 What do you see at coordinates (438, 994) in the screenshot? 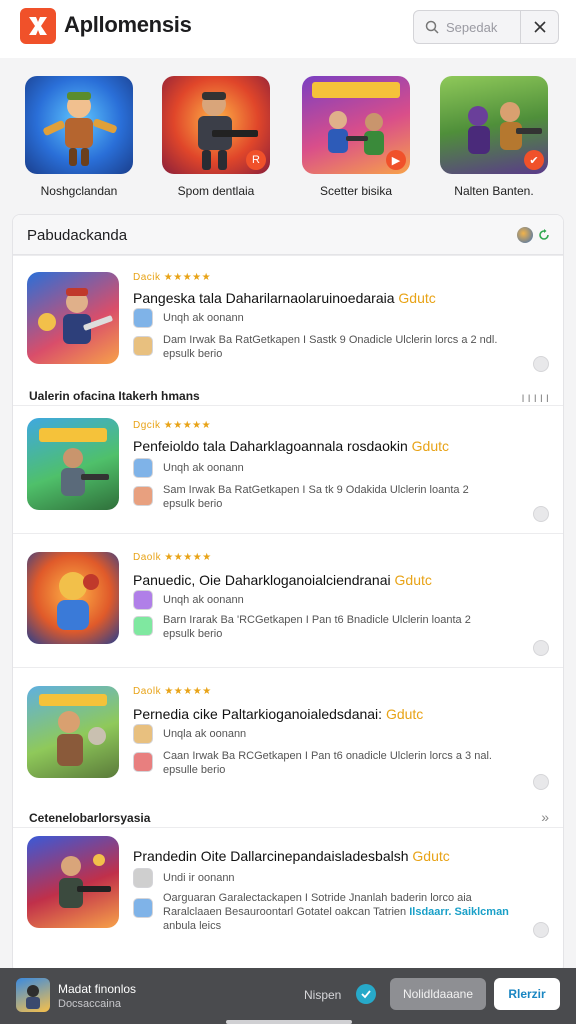
I see `secondary-action-button: Nolidldaaane` at bounding box center [438, 994].